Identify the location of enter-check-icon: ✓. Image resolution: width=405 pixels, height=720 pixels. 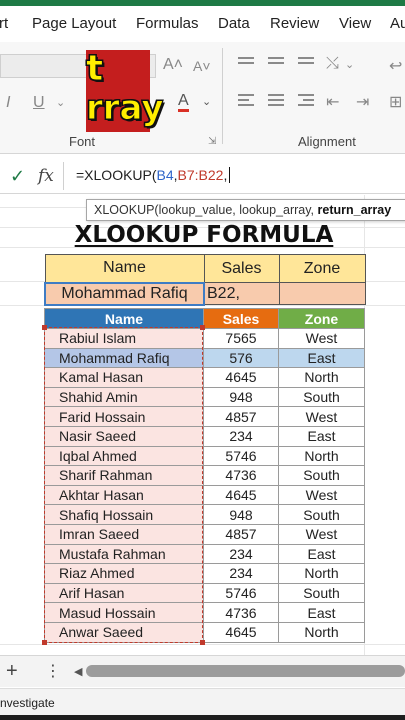
(17, 176).